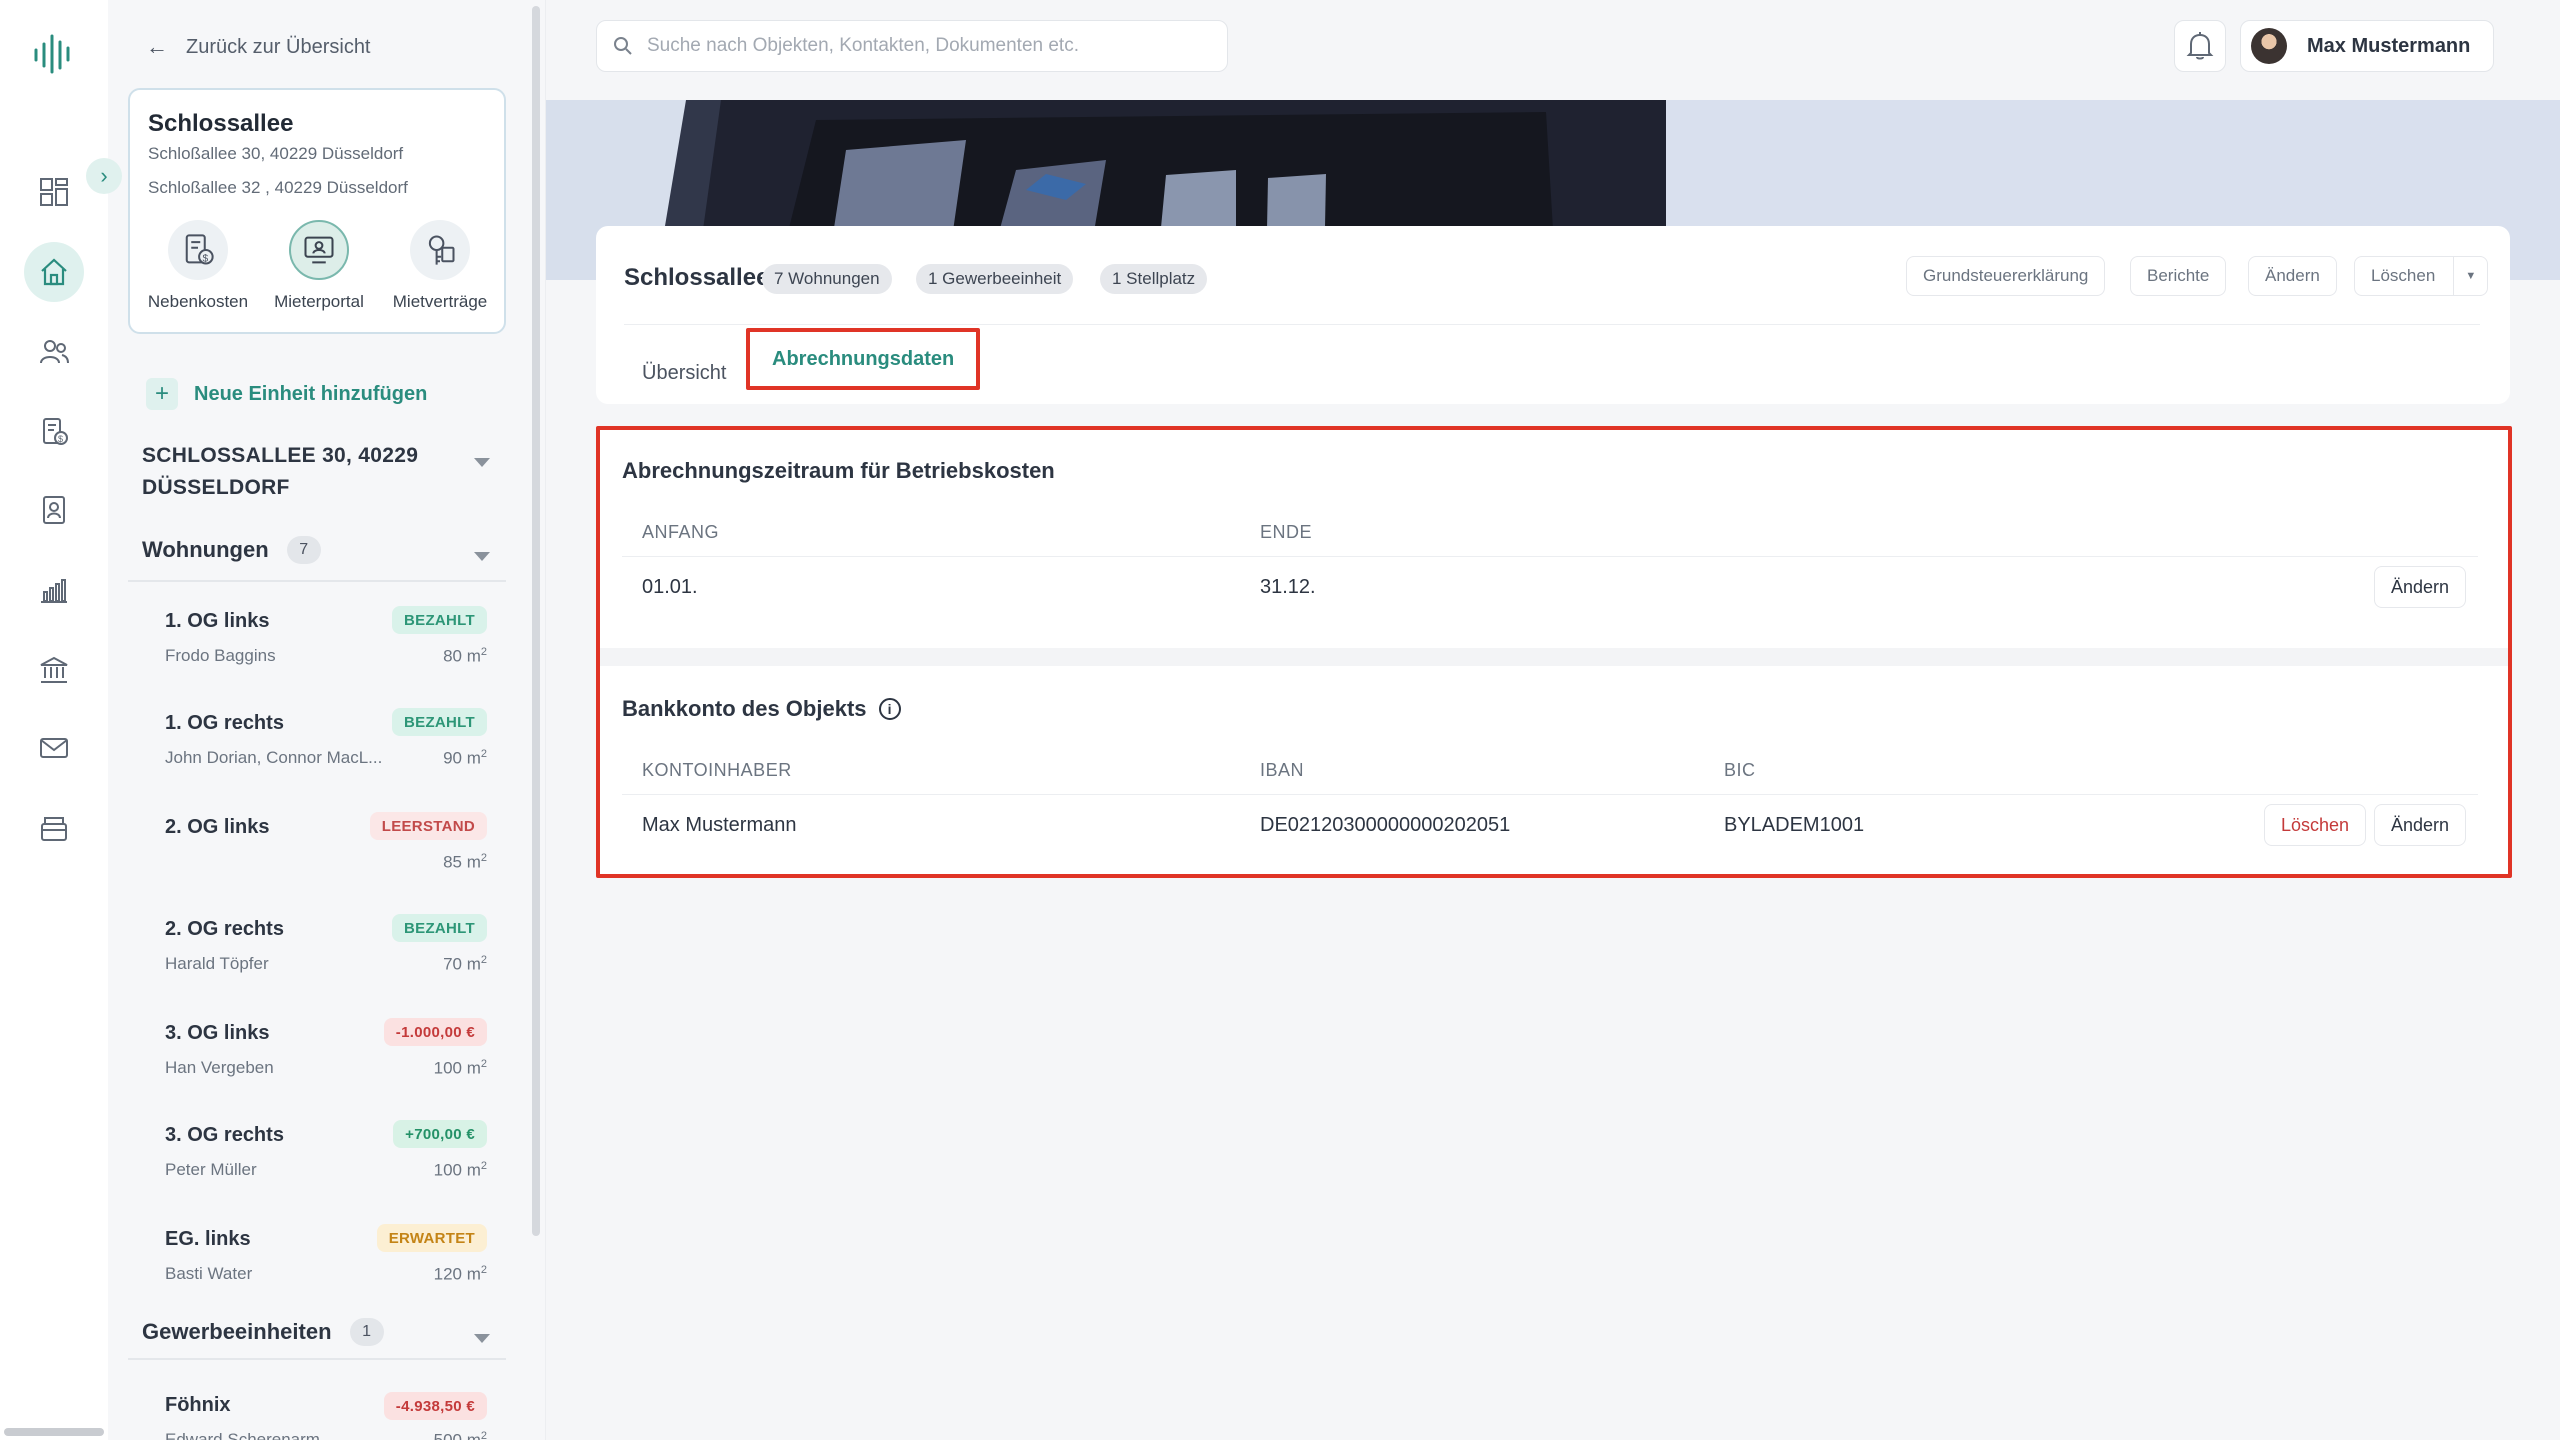  Describe the element at coordinates (889, 709) in the screenshot. I see `info-icon: i` at that location.